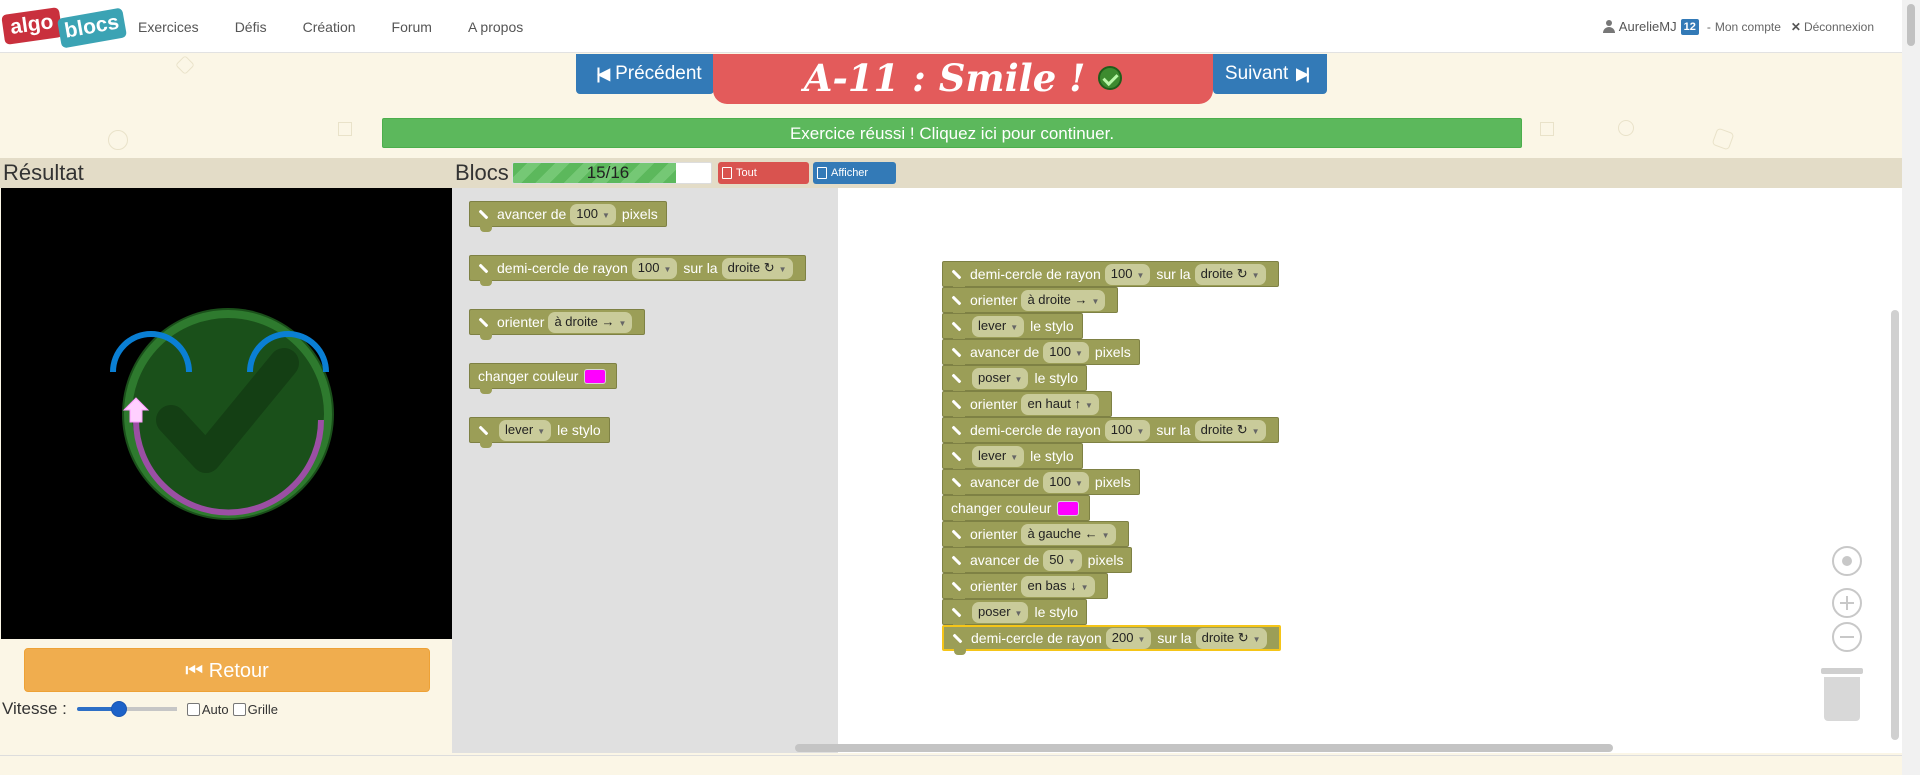 Image resolution: width=1920 pixels, height=775 pixels. Describe the element at coordinates (1795, 26) in the screenshot. I see `close-icon: ✕` at that location.